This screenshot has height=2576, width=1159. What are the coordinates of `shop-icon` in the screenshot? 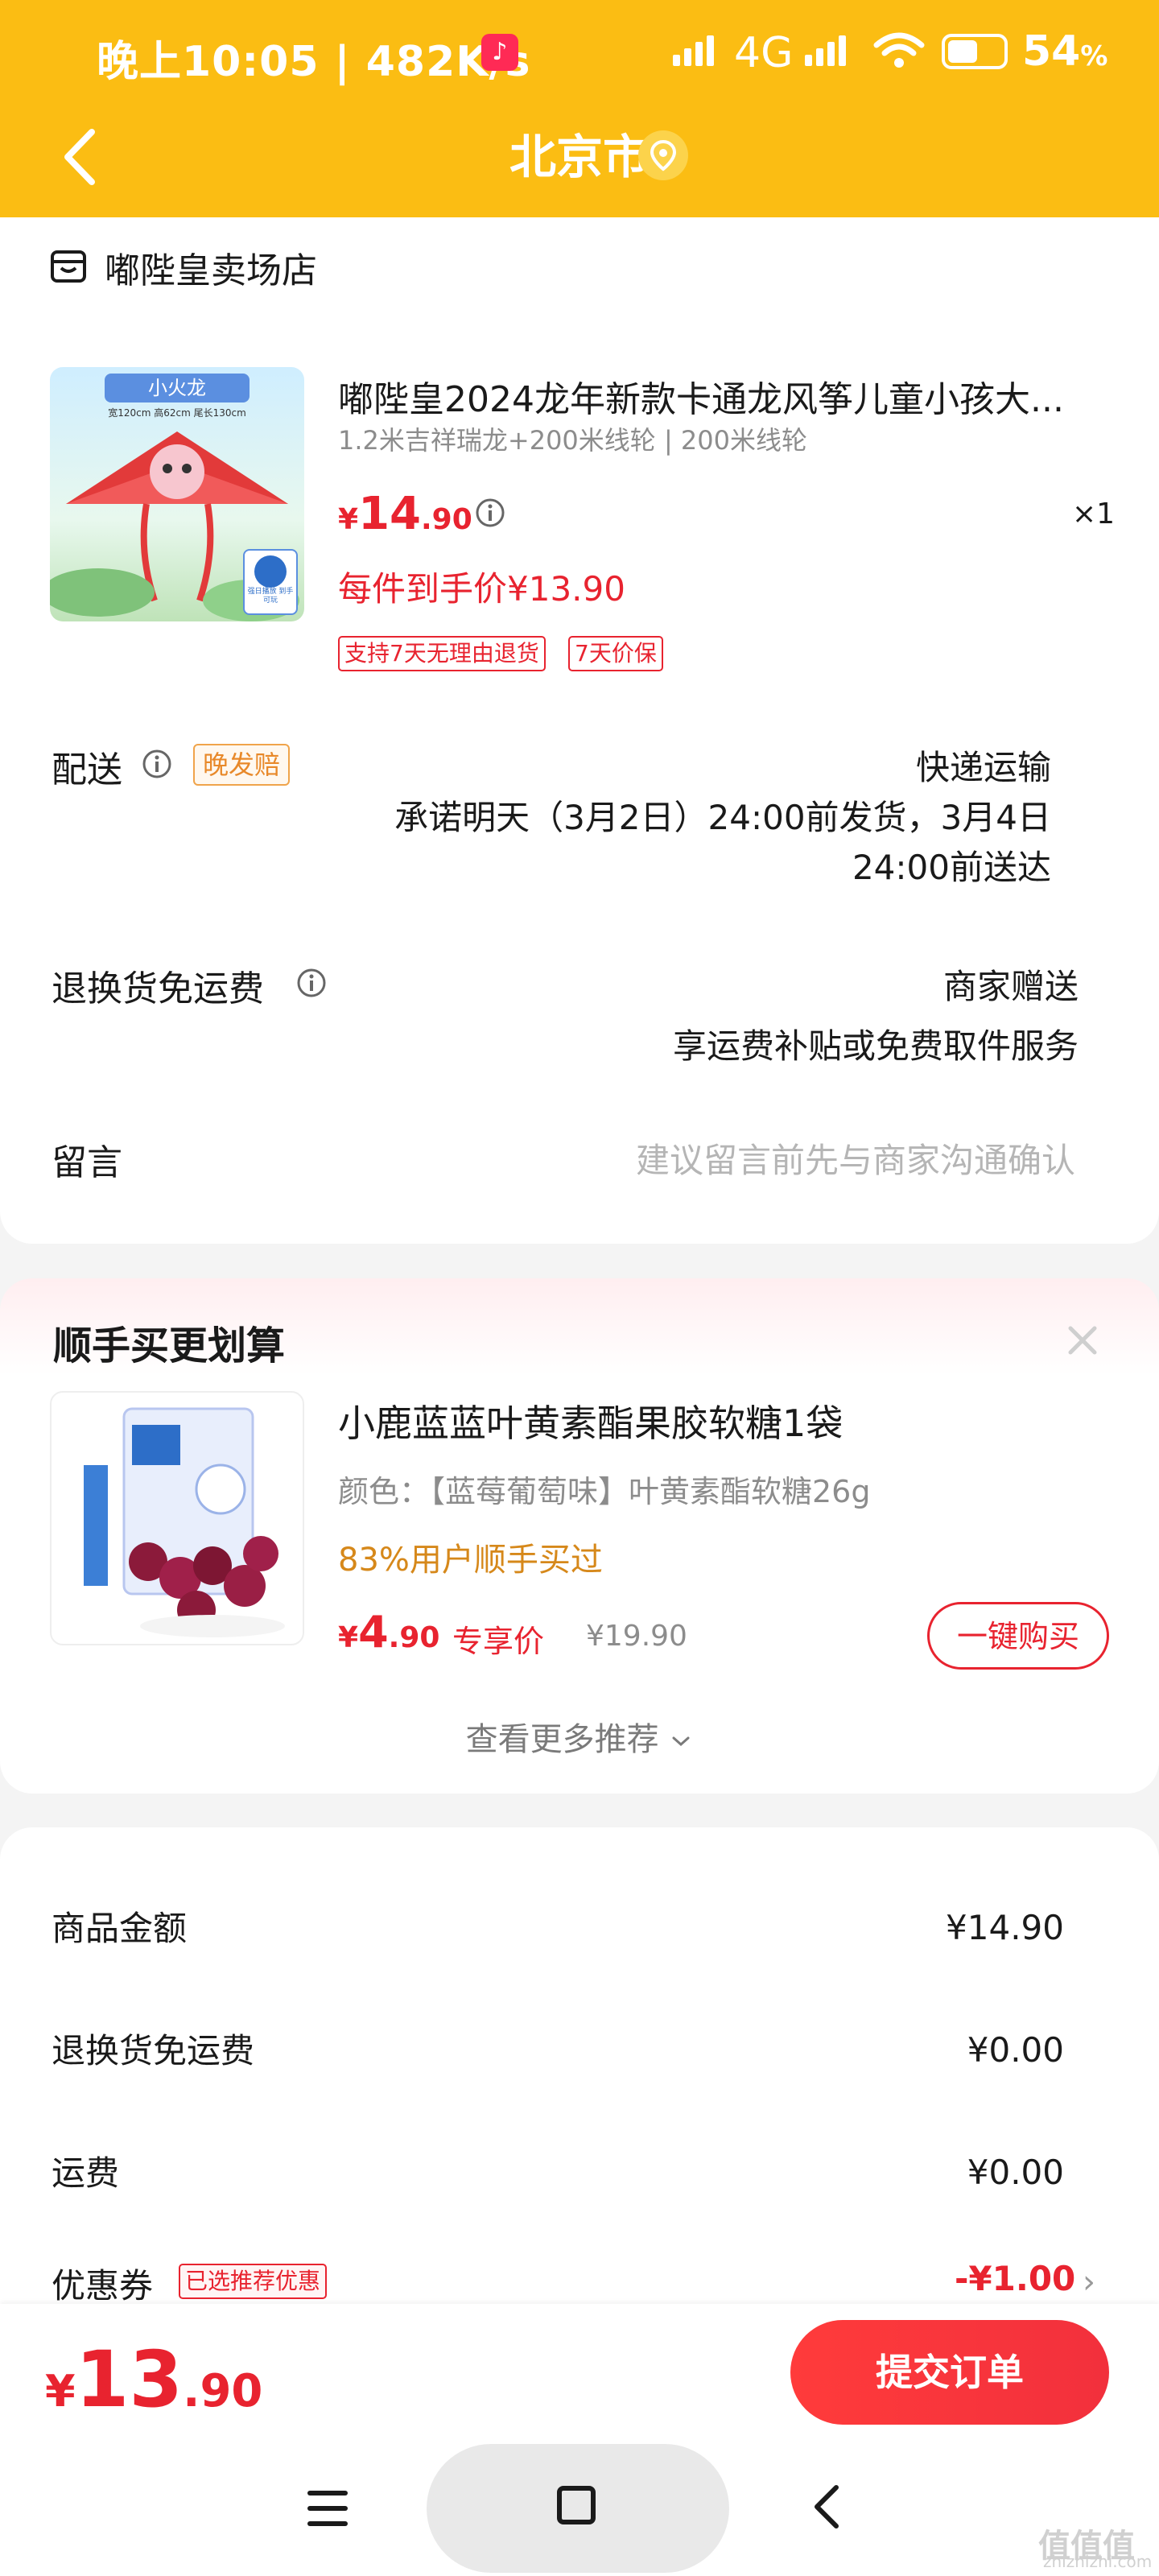 It's located at (68, 266).